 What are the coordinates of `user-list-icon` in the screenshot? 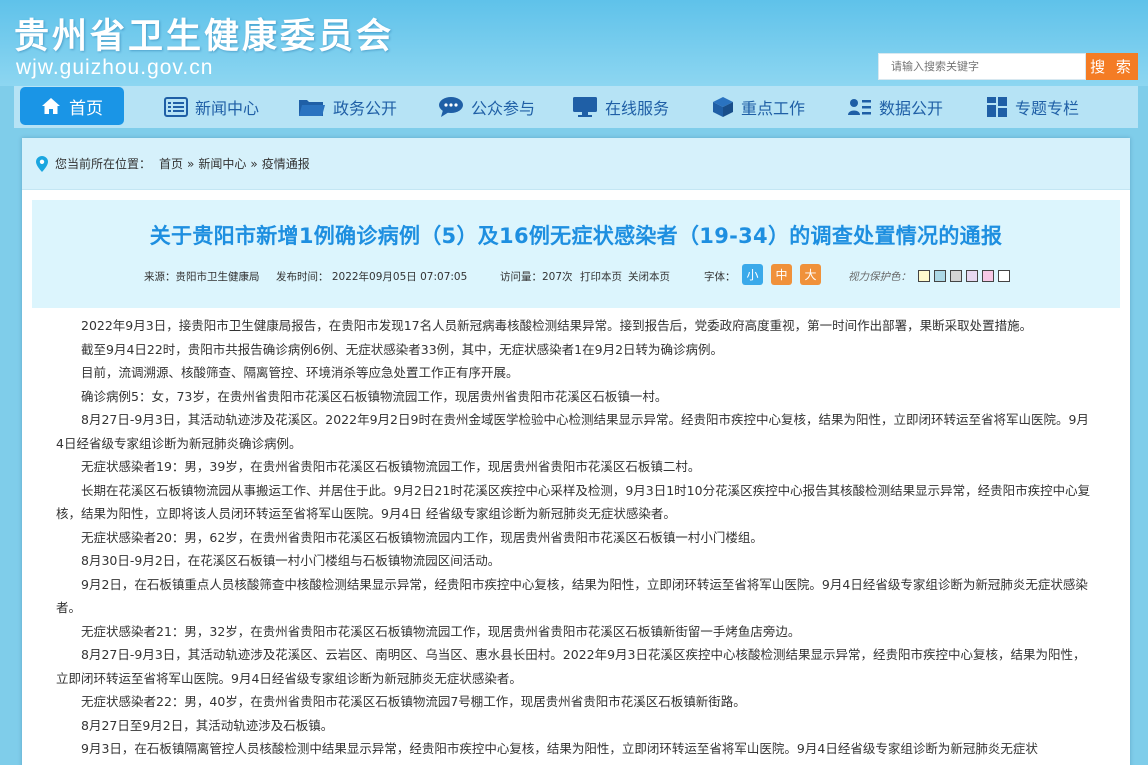 It's located at (860, 107).